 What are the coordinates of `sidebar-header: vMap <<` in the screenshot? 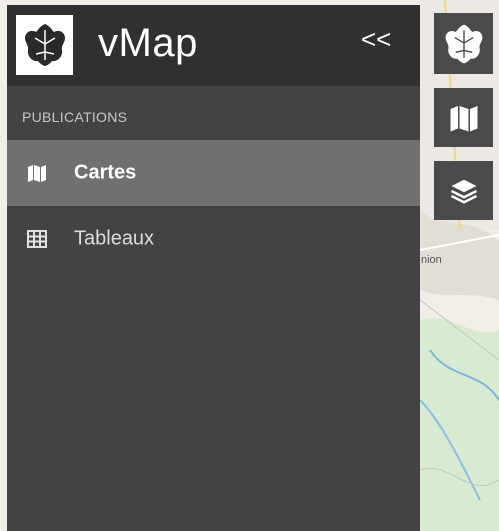 It's located at (213, 45).